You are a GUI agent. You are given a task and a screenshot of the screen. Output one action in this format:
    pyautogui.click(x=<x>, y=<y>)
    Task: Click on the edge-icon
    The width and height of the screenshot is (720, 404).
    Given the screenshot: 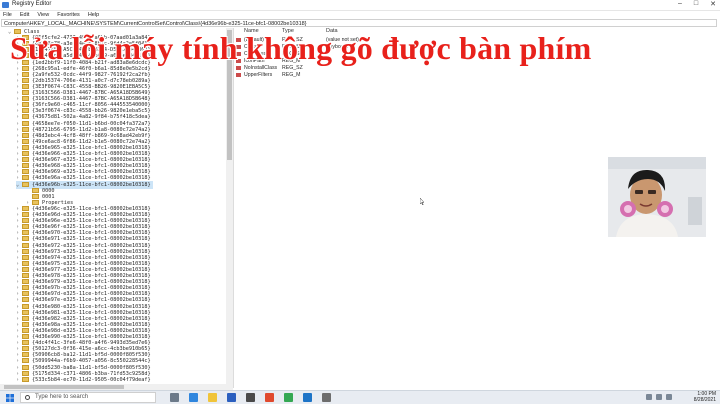 What is the action you would take?
    pyautogui.click(x=193, y=397)
    